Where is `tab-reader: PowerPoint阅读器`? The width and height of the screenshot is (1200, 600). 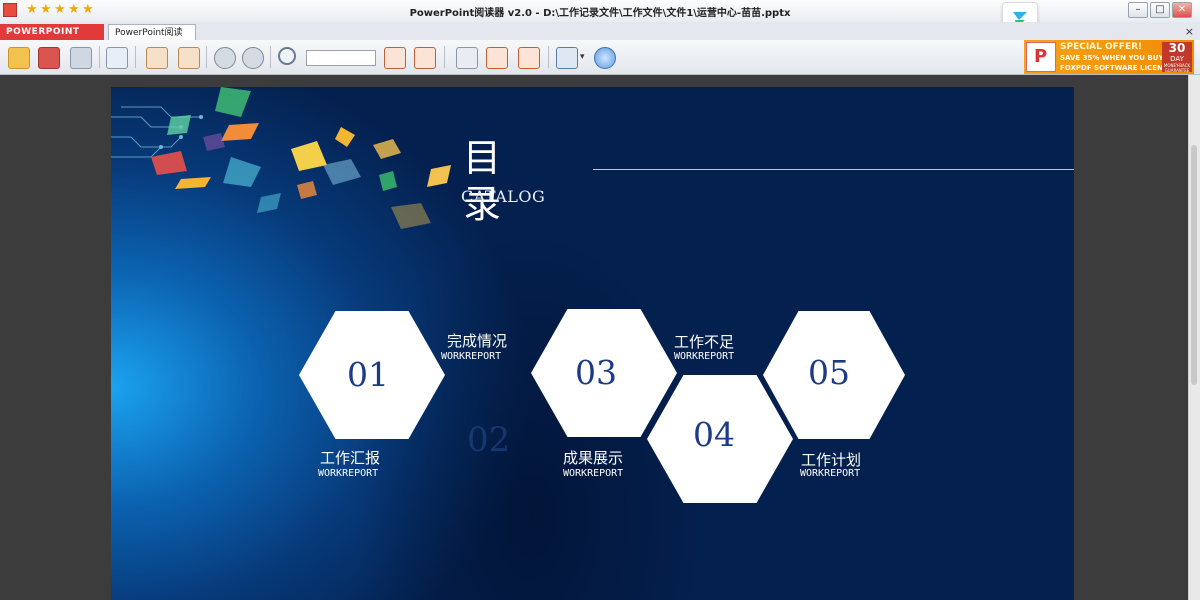 tab-reader: PowerPoint阅读器 is located at coordinates (152, 39).